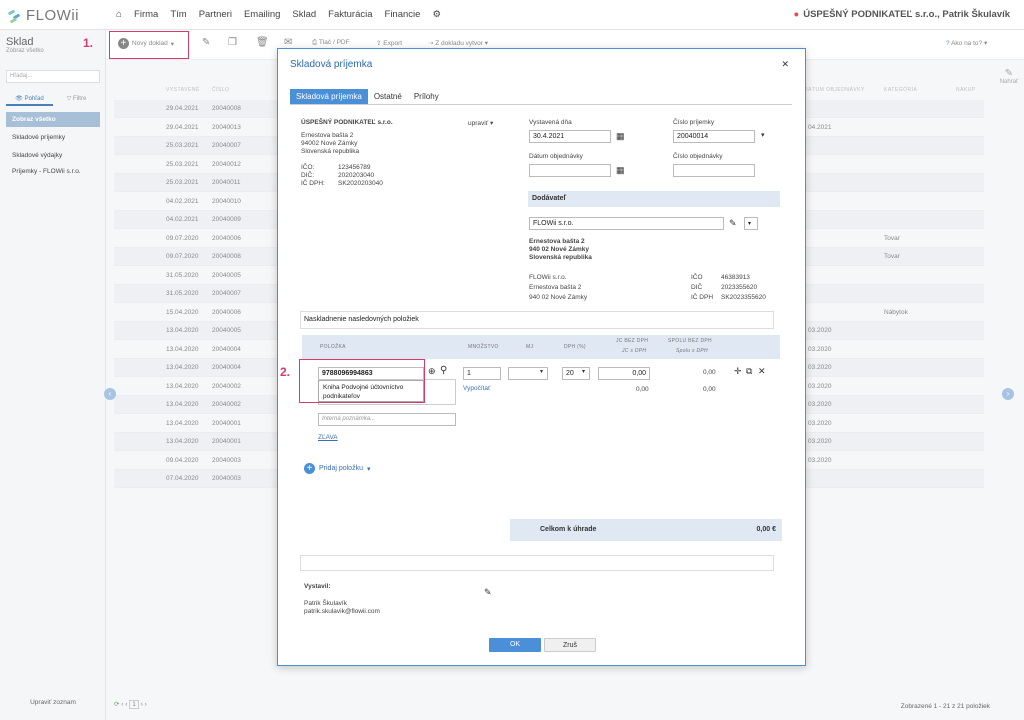  Describe the element at coordinates (426, 96) in the screenshot. I see `tab-attachments: Prílohy` at that location.